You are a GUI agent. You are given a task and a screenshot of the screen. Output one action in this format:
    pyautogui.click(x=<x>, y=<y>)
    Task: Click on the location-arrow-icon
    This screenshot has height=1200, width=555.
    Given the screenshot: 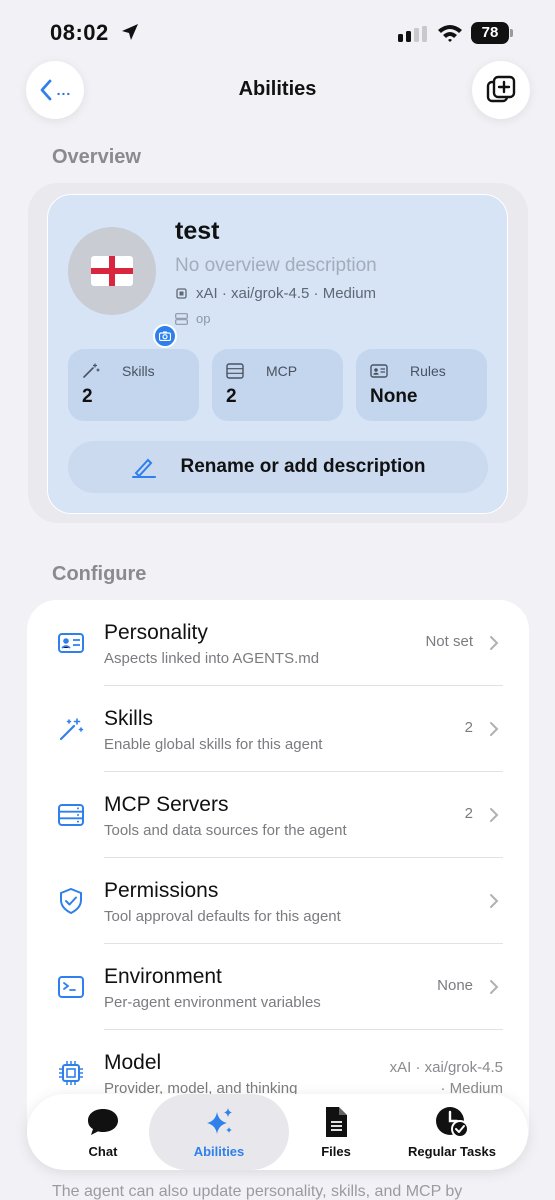 What is the action you would take?
    pyautogui.click(x=130, y=32)
    